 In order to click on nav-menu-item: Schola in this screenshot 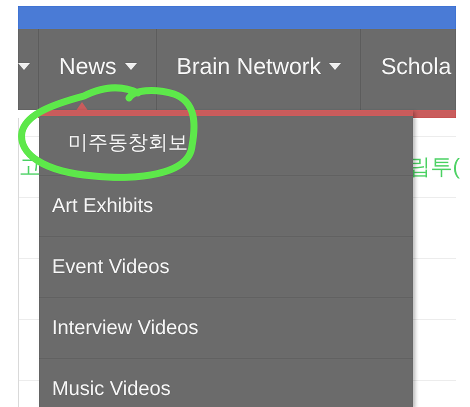, I will do `click(406, 69)`.